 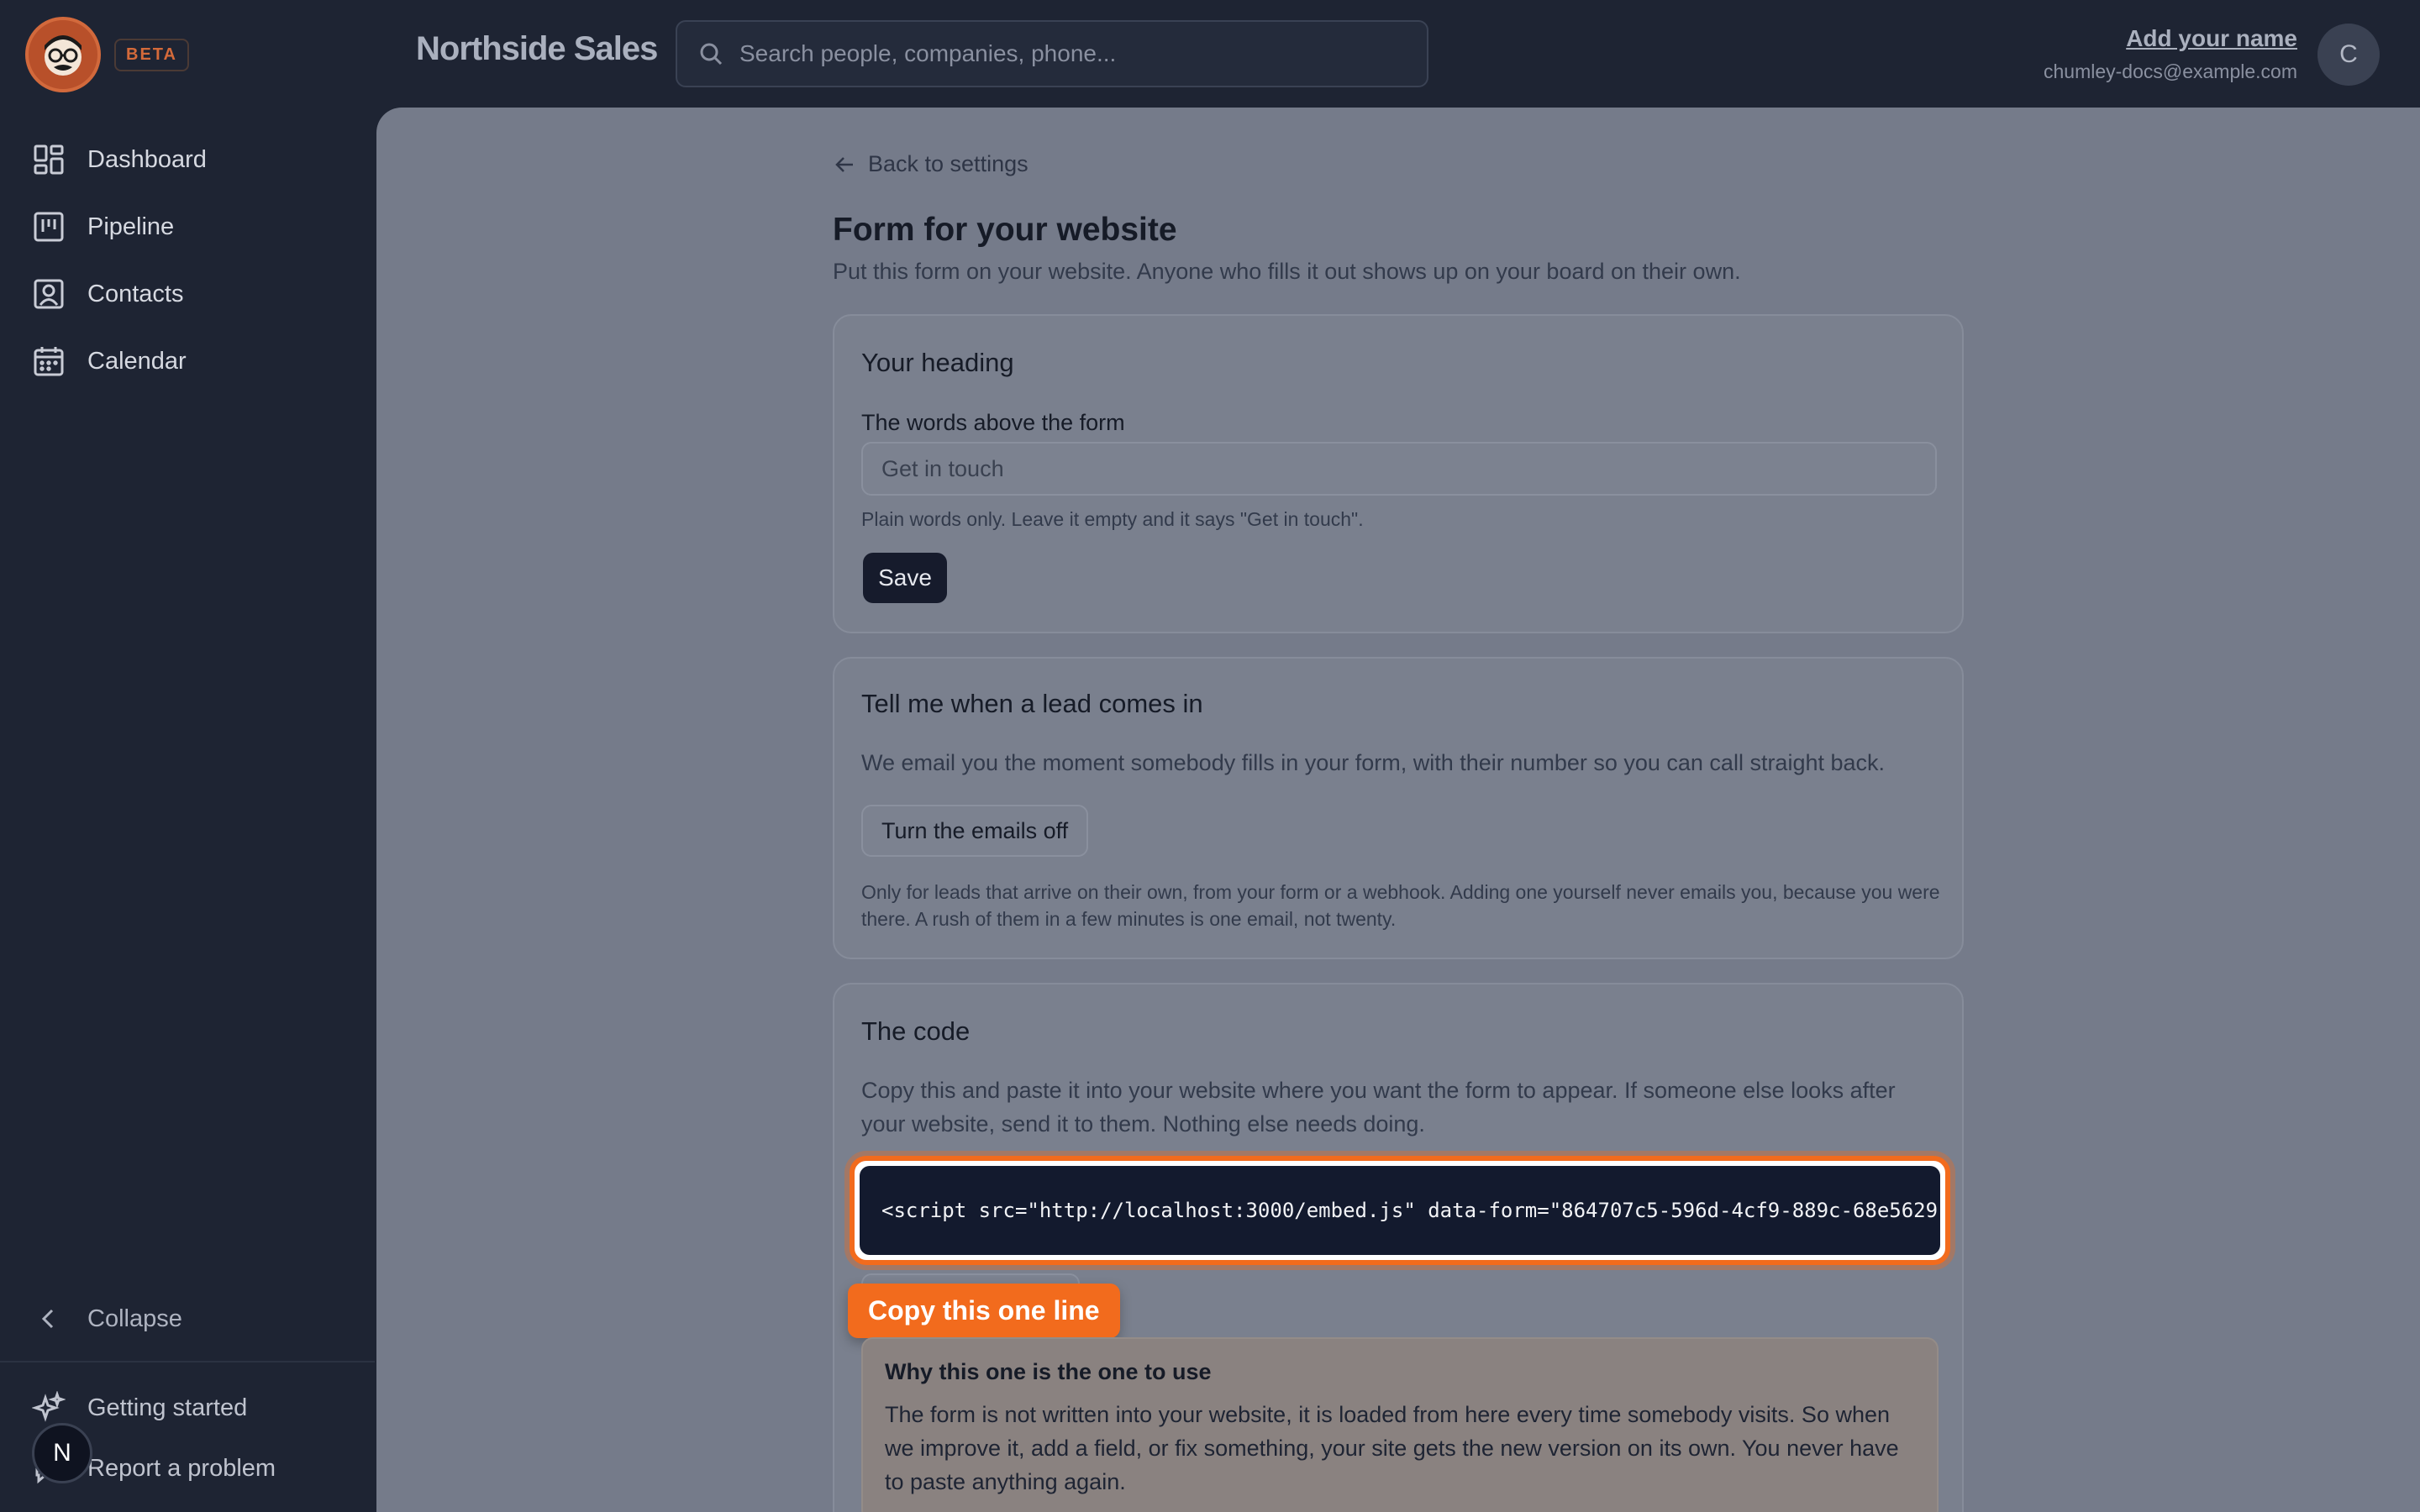 I want to click on pipeline-icon, so click(x=49, y=227).